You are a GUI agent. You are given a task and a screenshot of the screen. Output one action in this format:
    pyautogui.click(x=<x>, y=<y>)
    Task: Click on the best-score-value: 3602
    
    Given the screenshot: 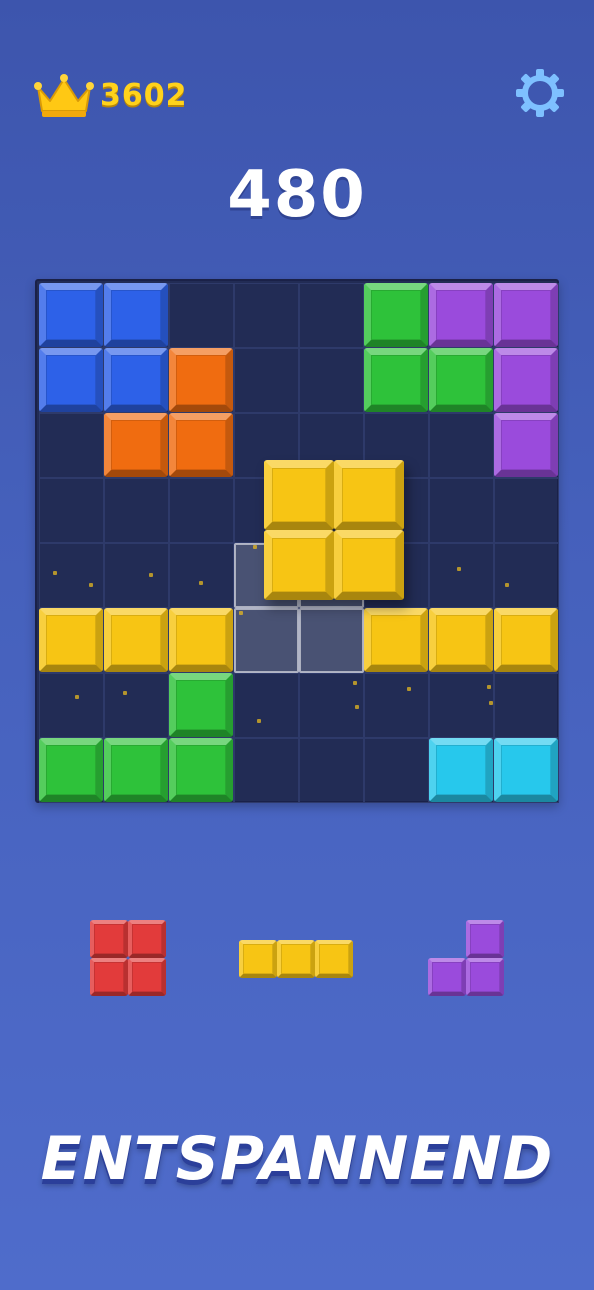 What is the action you would take?
    pyautogui.click(x=144, y=95)
    